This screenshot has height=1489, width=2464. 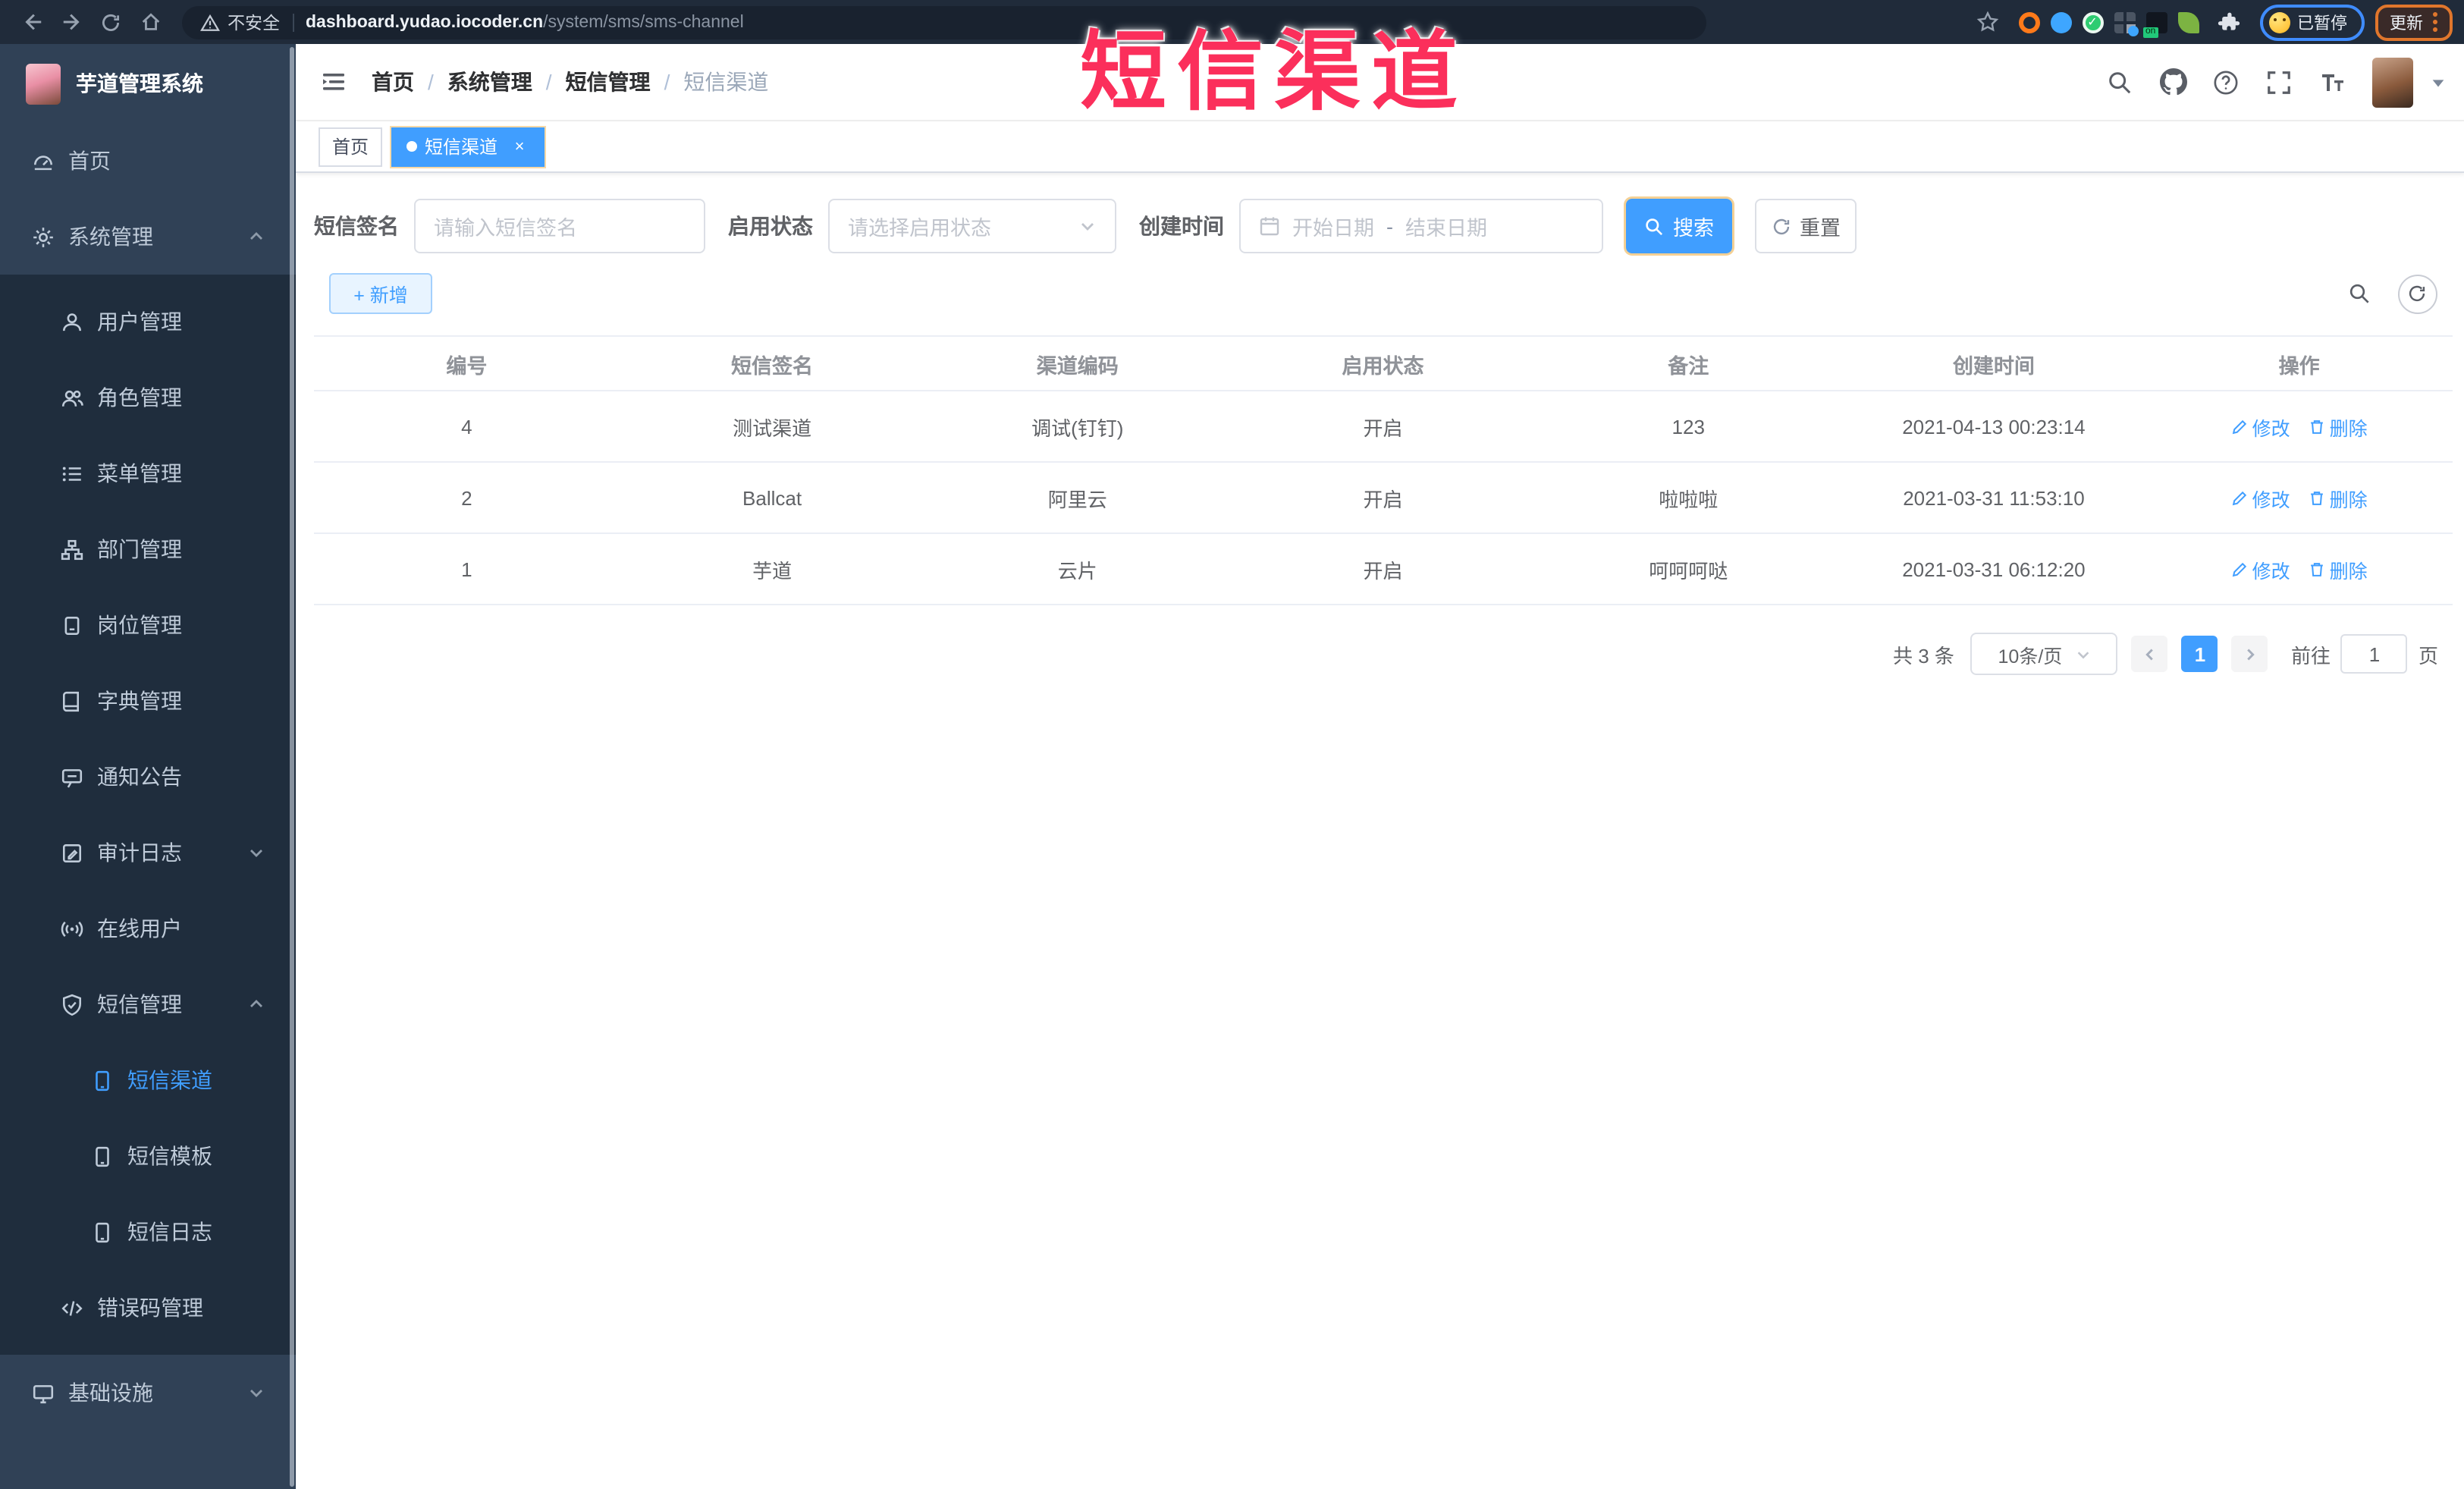 What do you see at coordinates (467, 569) in the screenshot?
I see `cell-id: 1` at bounding box center [467, 569].